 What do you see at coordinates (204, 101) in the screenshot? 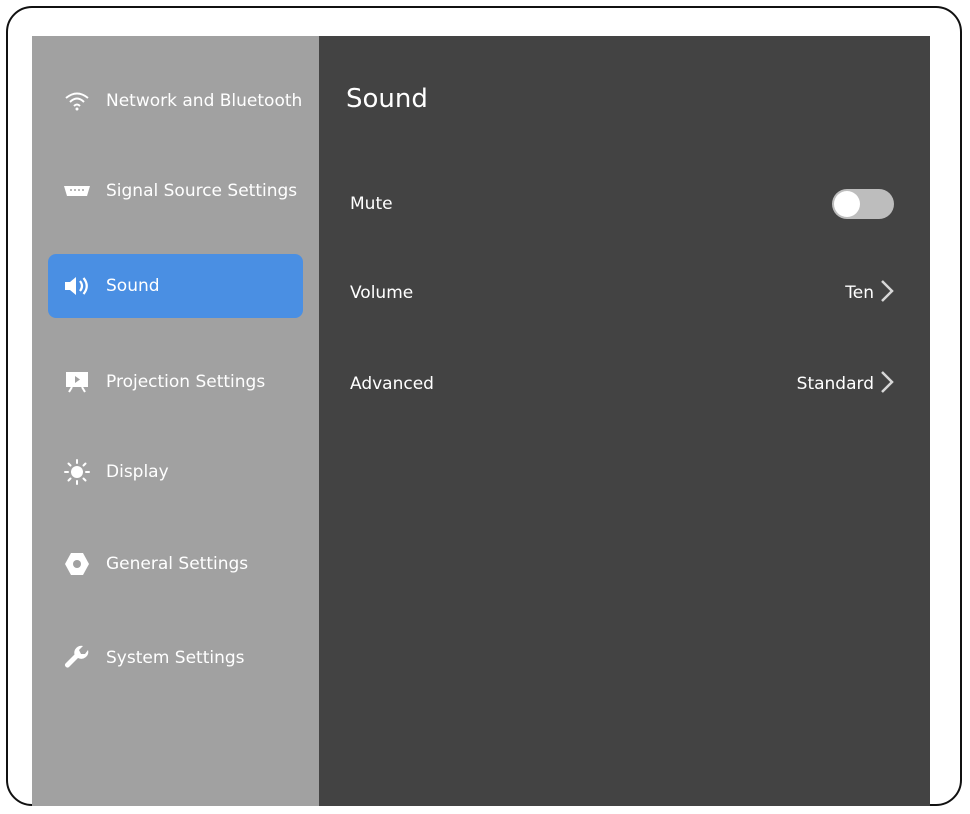
I see `sidebar-item-label: Network and Bluetooth` at bounding box center [204, 101].